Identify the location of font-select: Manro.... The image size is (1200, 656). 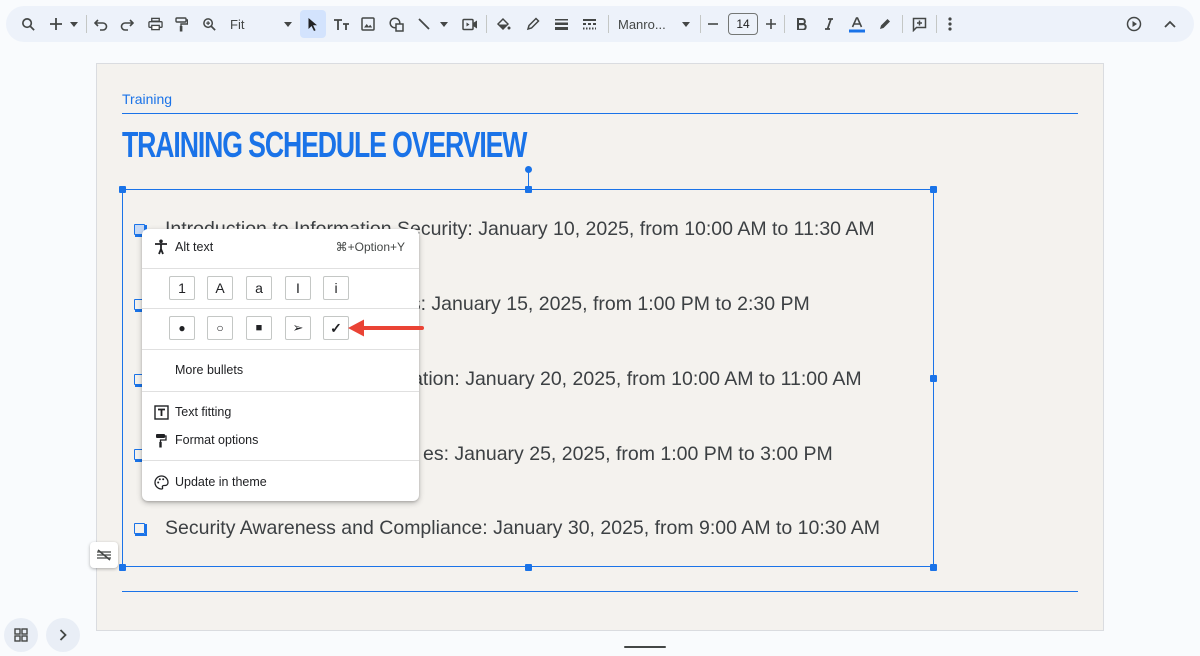
(654, 24).